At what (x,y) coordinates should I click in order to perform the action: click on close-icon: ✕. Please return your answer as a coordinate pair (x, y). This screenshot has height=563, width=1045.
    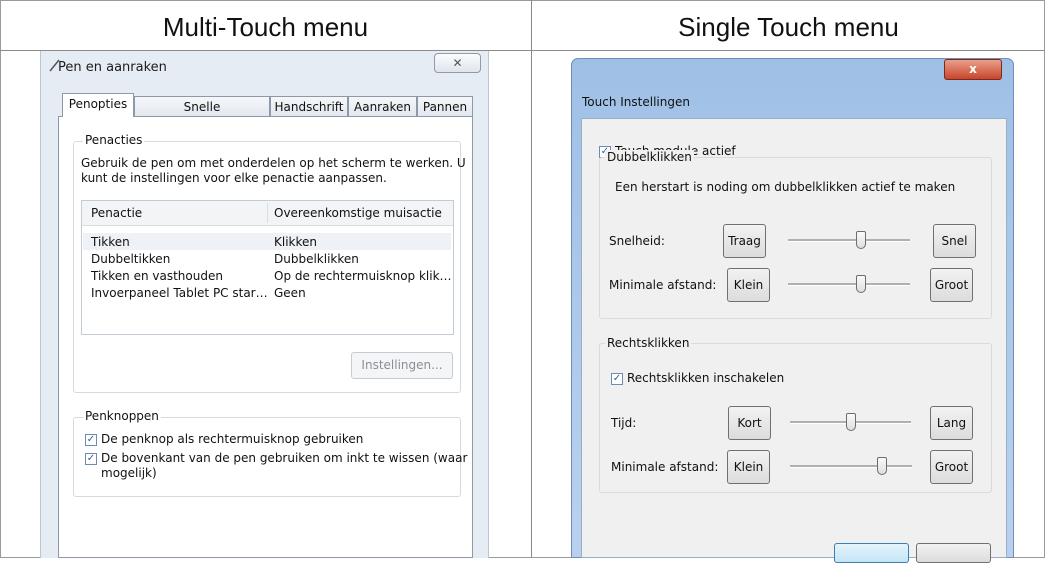
    Looking at the image, I should click on (457, 63).